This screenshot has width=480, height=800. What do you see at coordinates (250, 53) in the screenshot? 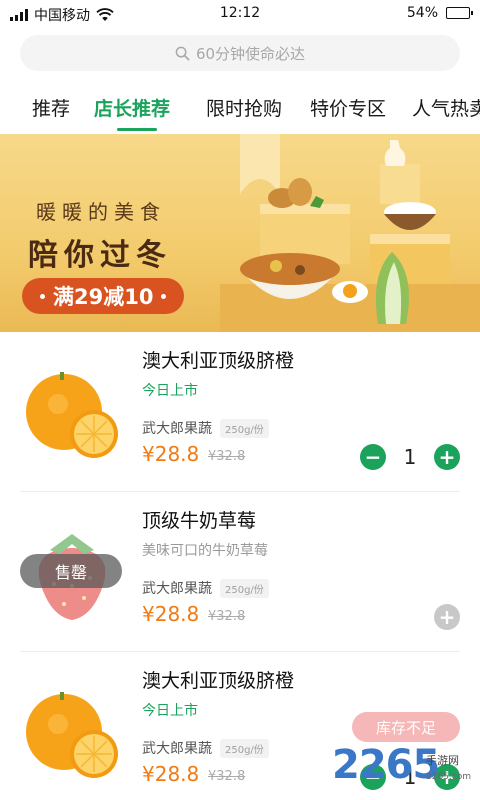
I see `search-placeholder: 60分钟使命必达` at bounding box center [250, 53].